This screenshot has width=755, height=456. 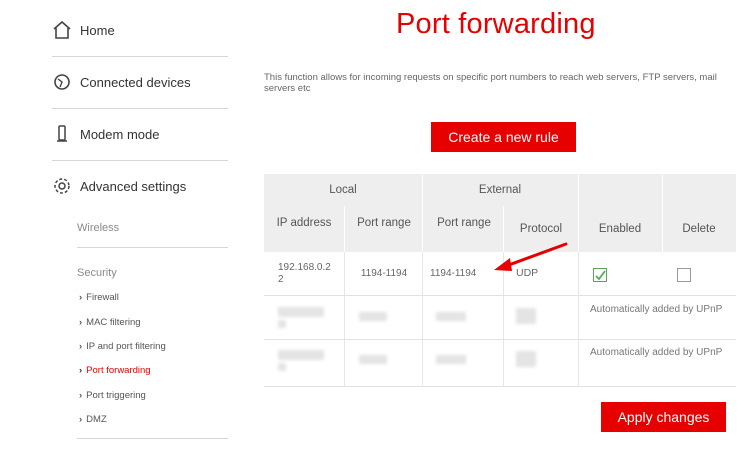 I want to click on sidebar-item-label: Advanced settings, so click(x=133, y=186).